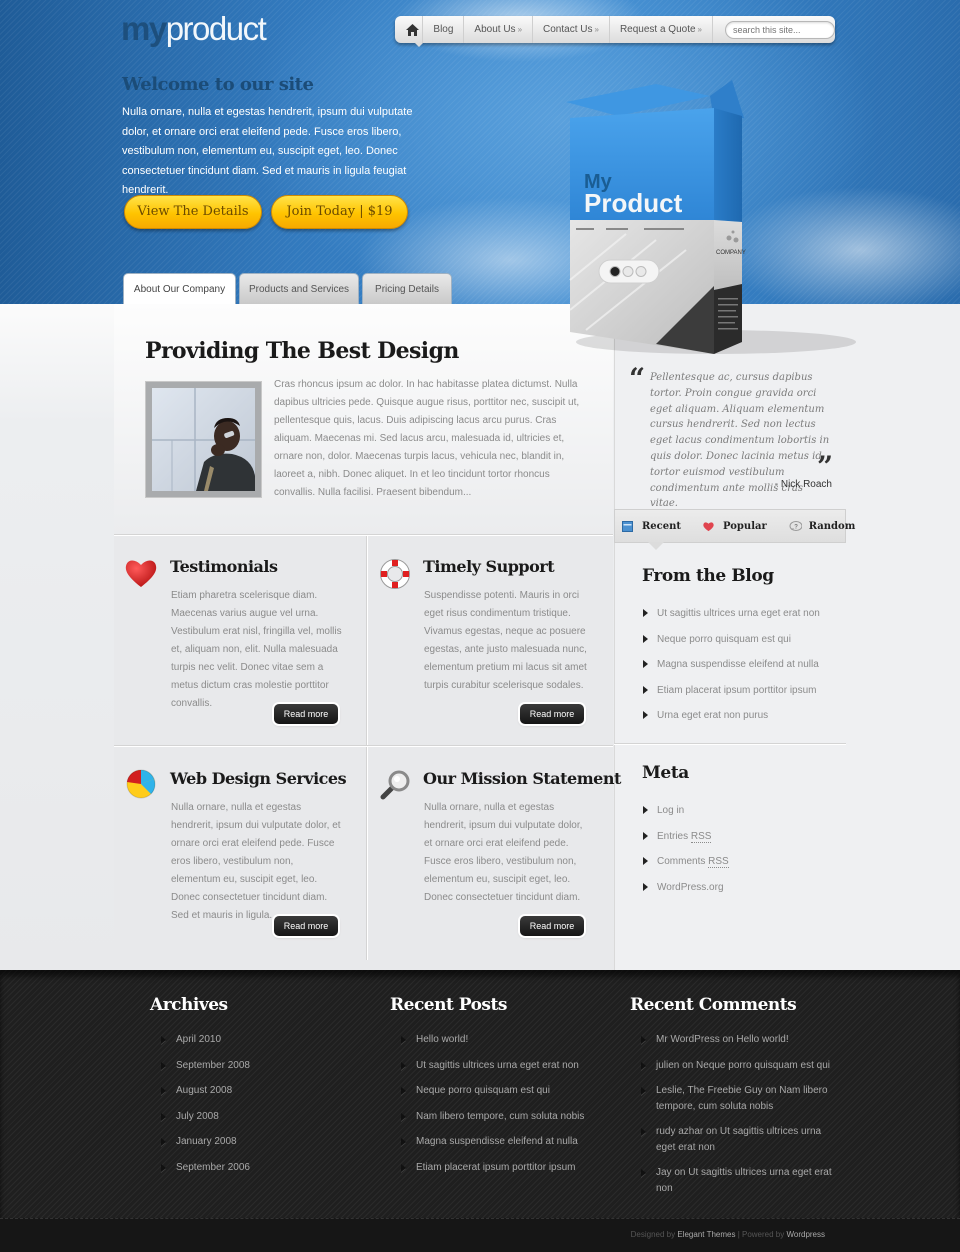 The image size is (960, 1252). I want to click on heart-icon, so click(141, 573).